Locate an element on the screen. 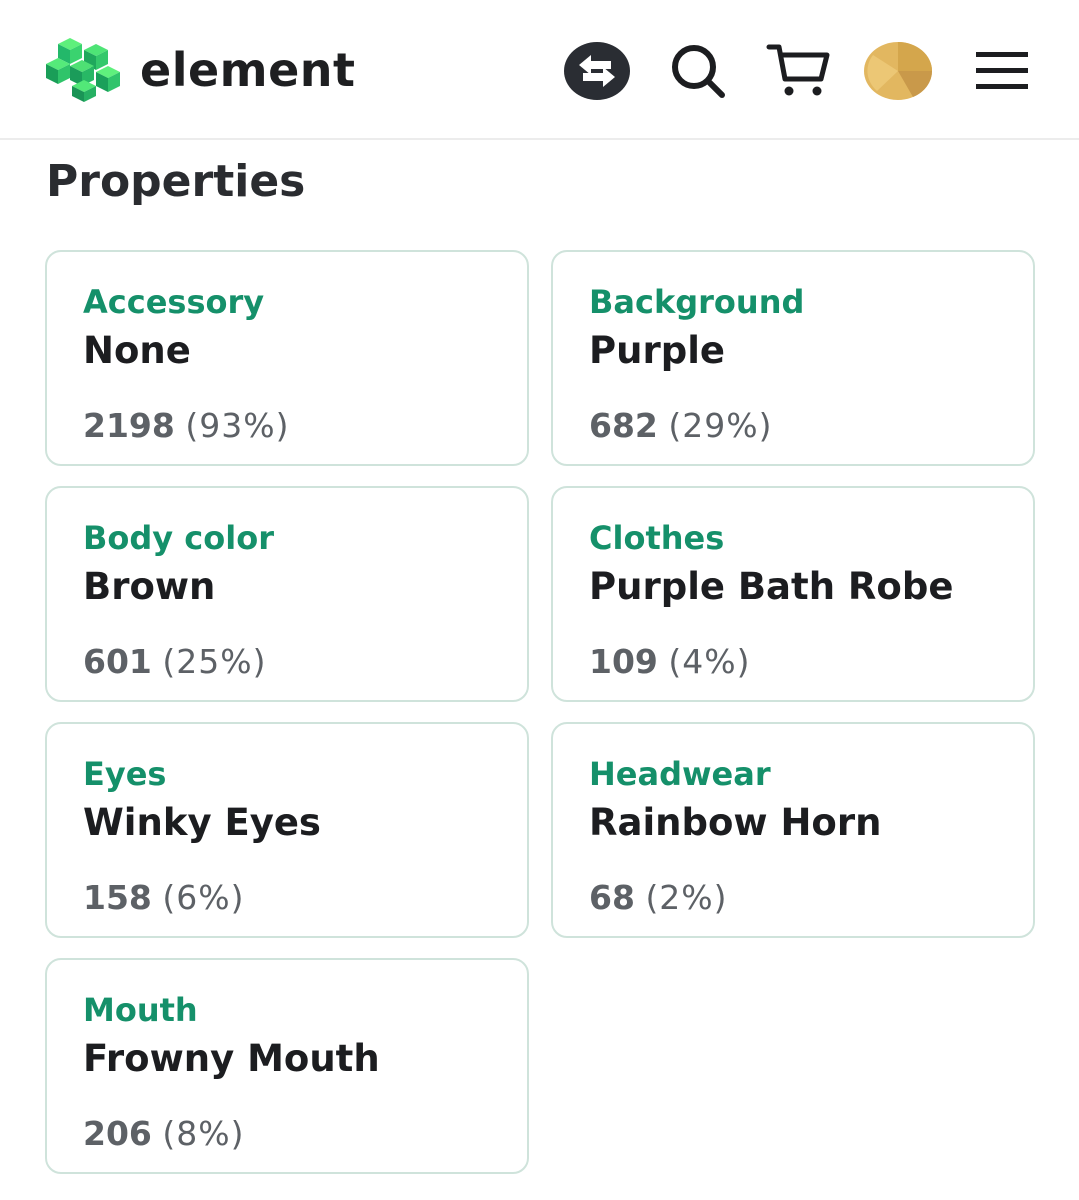 This screenshot has height=1200, width=1079. top-header: element is located at coordinates (539, 70).